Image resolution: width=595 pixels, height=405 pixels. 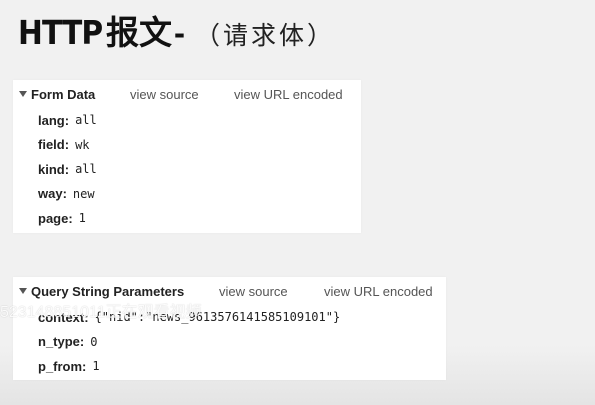 What do you see at coordinates (61, 342) in the screenshot?
I see `query-key: n_type:` at bounding box center [61, 342].